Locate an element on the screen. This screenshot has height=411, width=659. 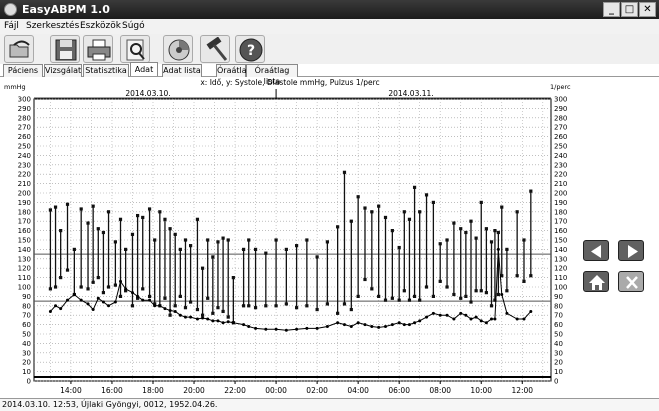
y-tick-label-right: 50 is located at coordinates (558, 335).